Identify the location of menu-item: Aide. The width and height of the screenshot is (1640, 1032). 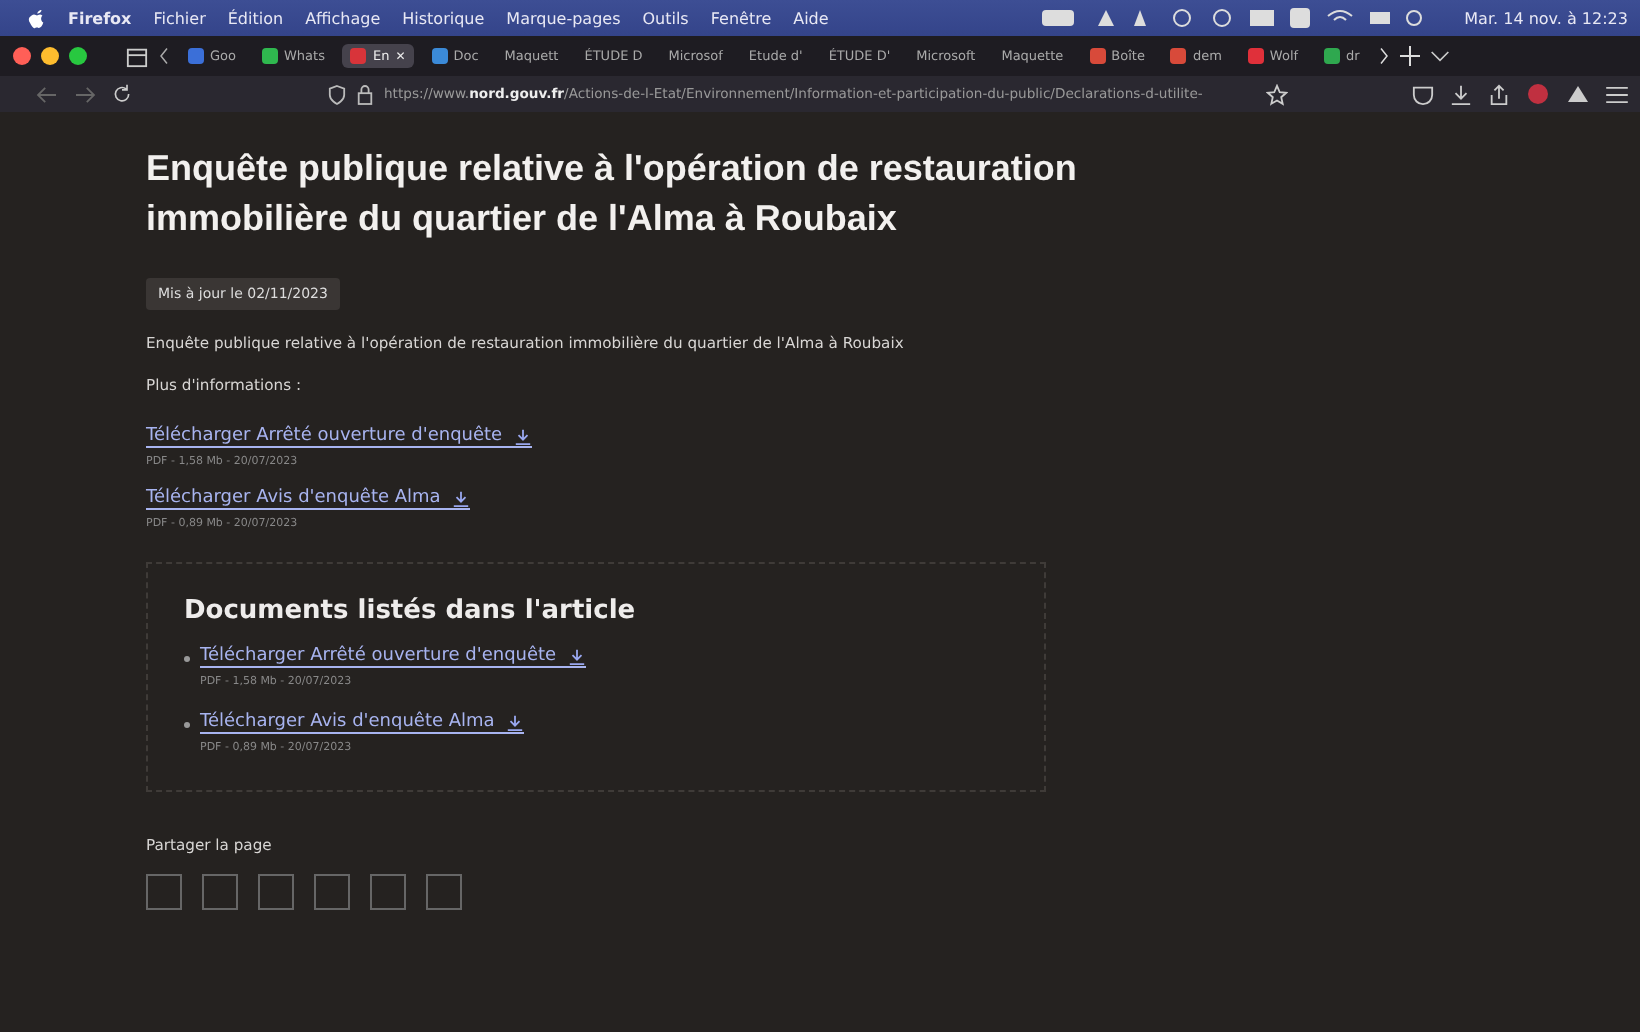
(811, 18).